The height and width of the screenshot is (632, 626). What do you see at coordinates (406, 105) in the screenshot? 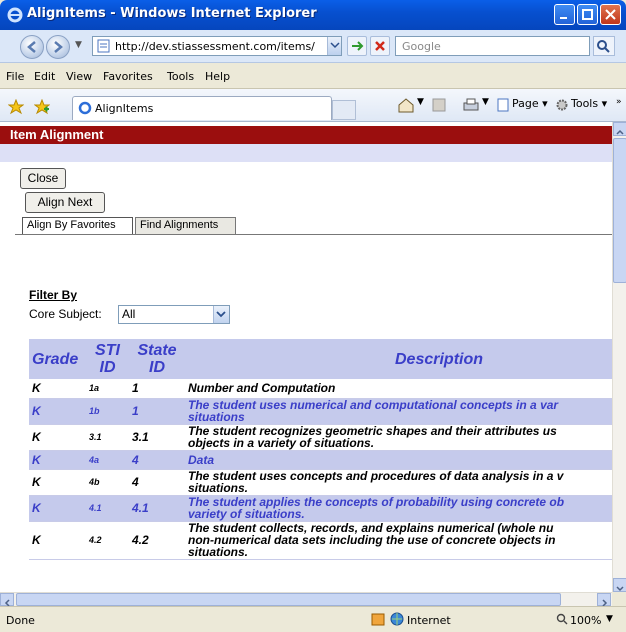
I see `home-icon` at bounding box center [406, 105].